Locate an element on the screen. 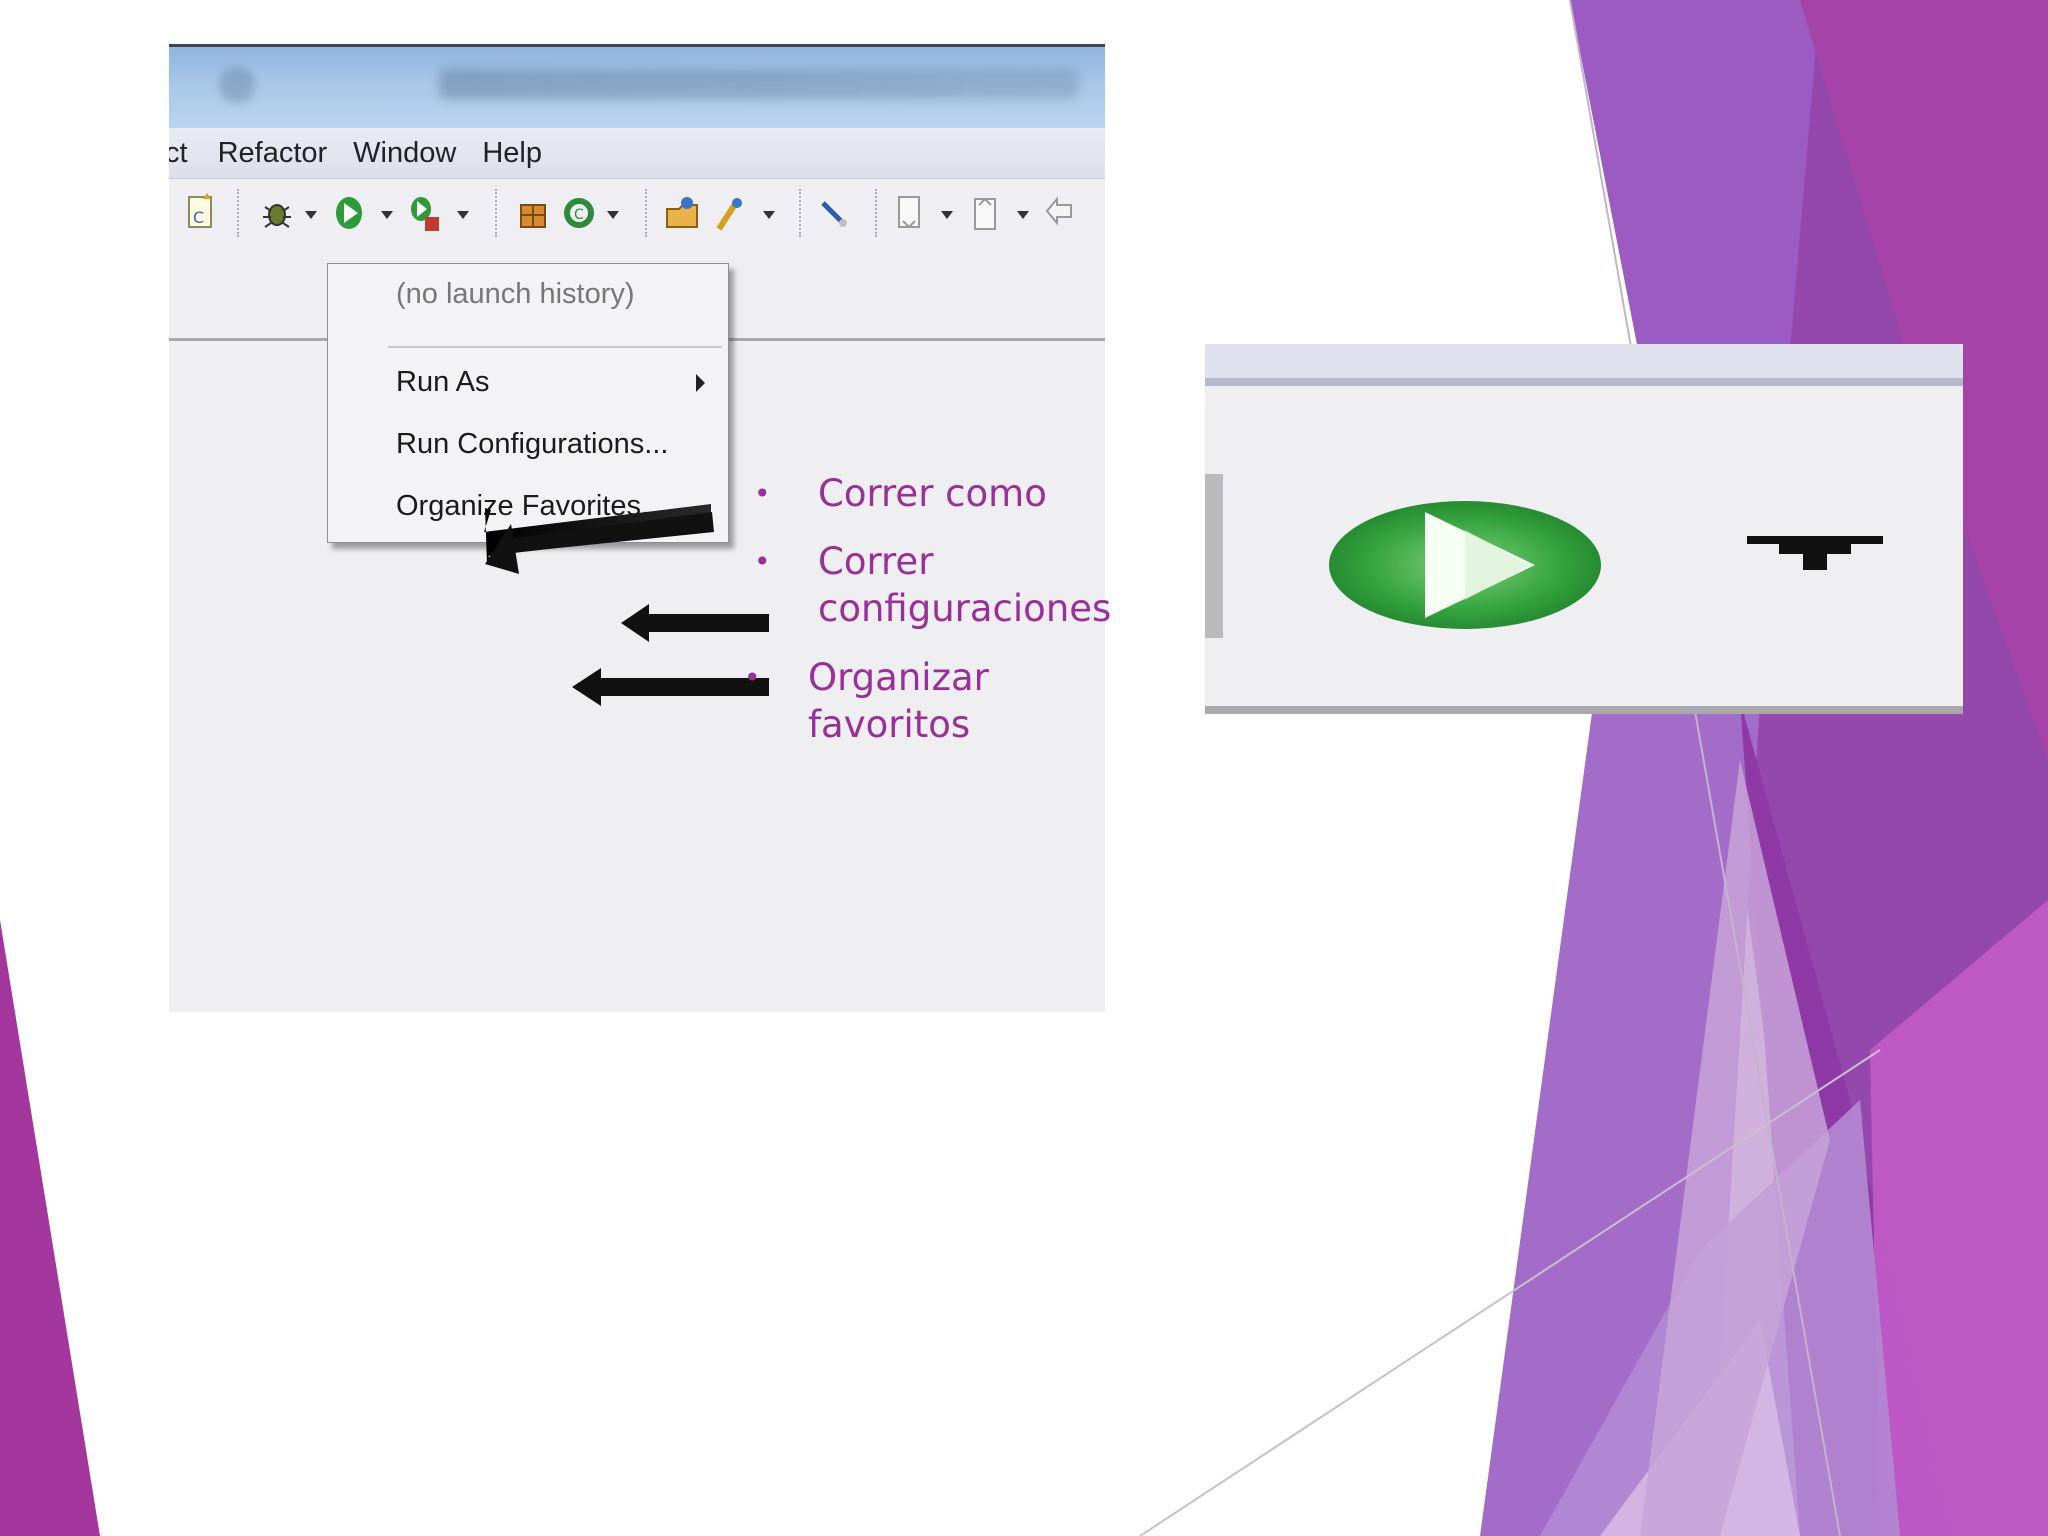 The width and height of the screenshot is (2048, 1536). bullet-text: Organizar is located at coordinates (898, 677).